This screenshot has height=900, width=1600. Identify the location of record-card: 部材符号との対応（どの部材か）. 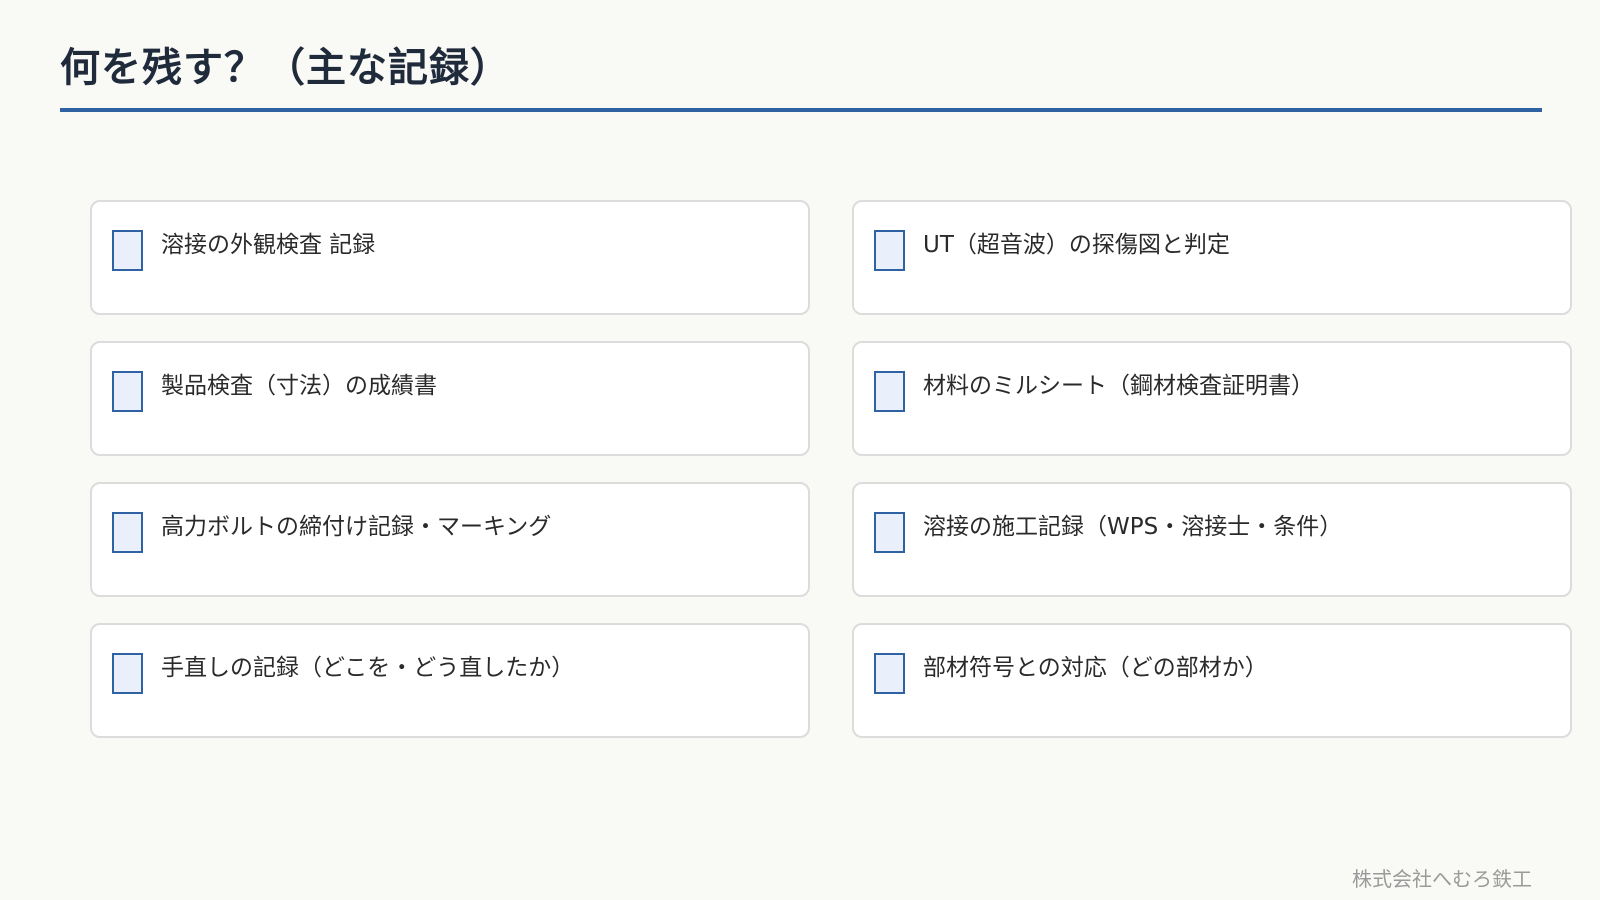
(1212, 680).